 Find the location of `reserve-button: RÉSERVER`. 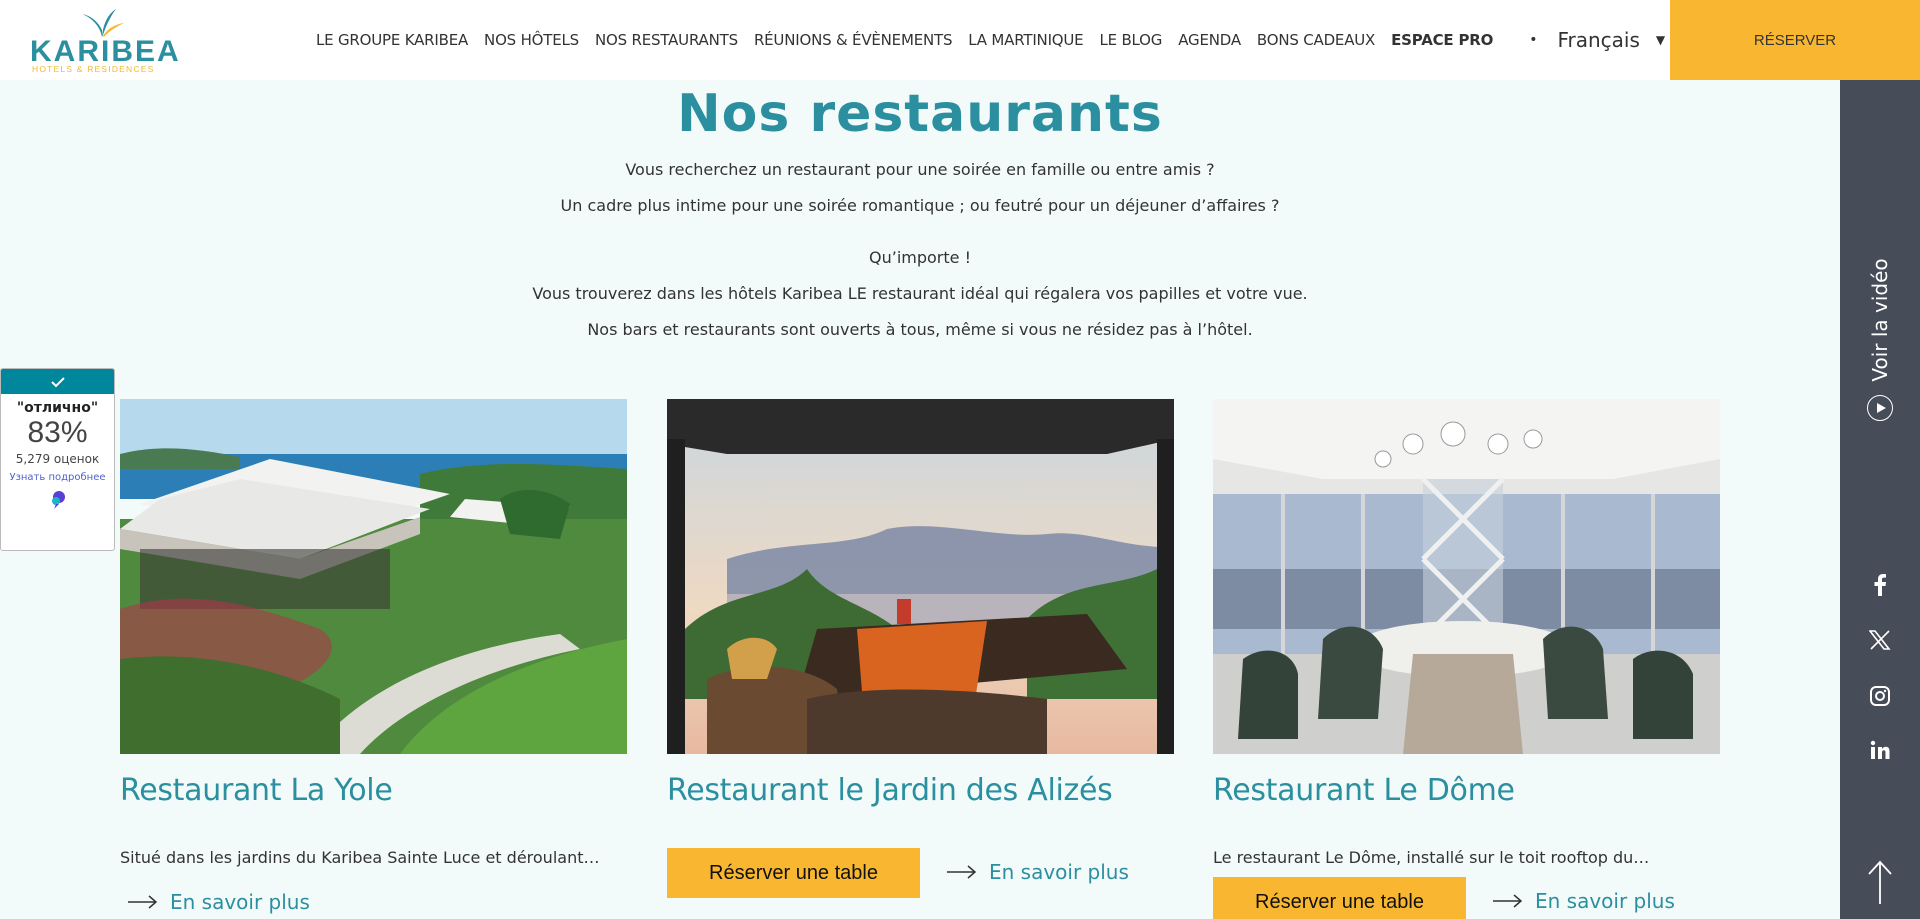

reserve-button: RÉSERVER is located at coordinates (1795, 40).